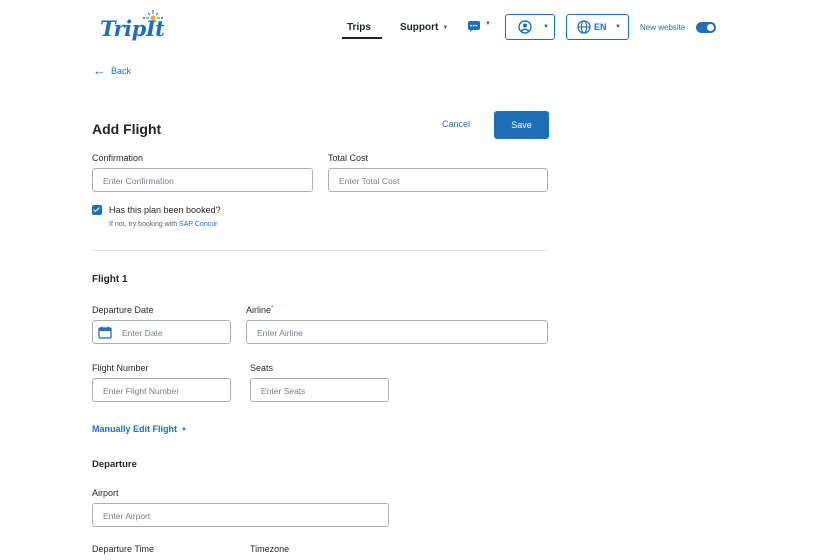 The height and width of the screenshot is (560, 816). I want to click on departure-section-title: Departure, so click(114, 464).